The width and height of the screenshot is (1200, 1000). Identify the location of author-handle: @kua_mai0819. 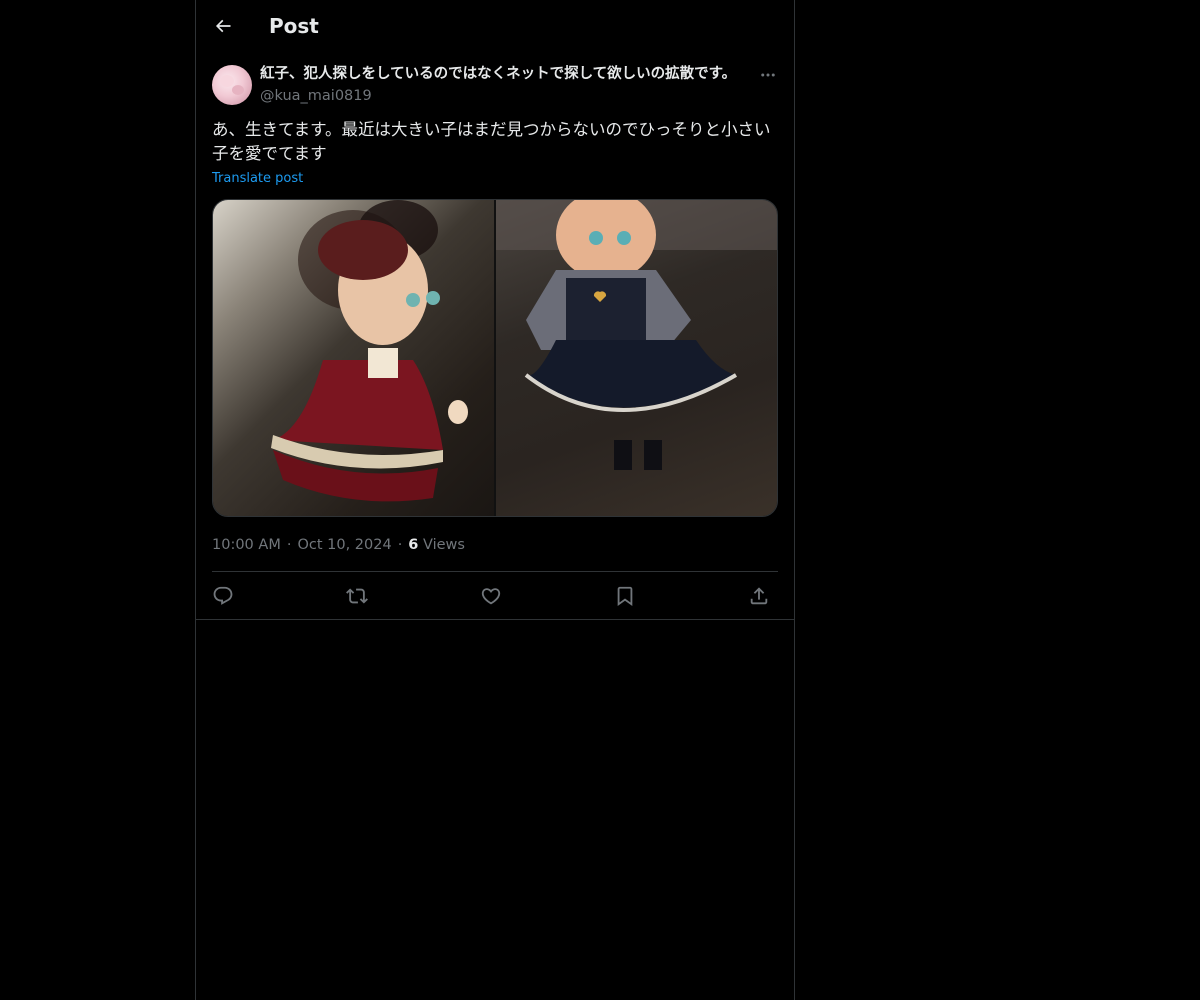
(316, 96).